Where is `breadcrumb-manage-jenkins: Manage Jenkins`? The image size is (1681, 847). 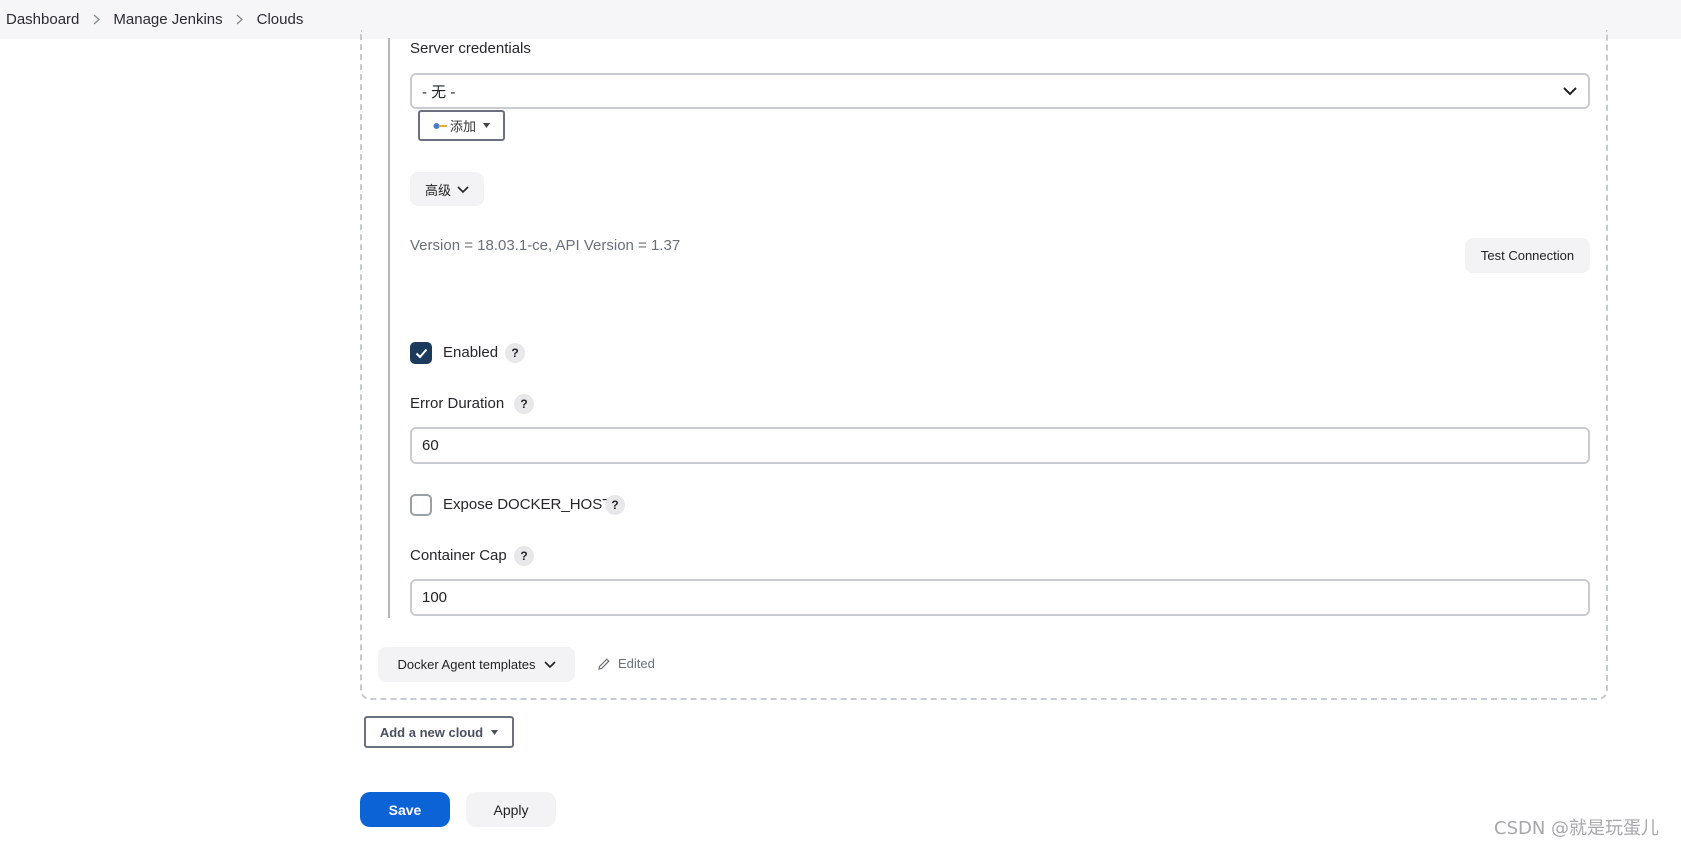 breadcrumb-manage-jenkins: Manage Jenkins is located at coordinates (167, 19).